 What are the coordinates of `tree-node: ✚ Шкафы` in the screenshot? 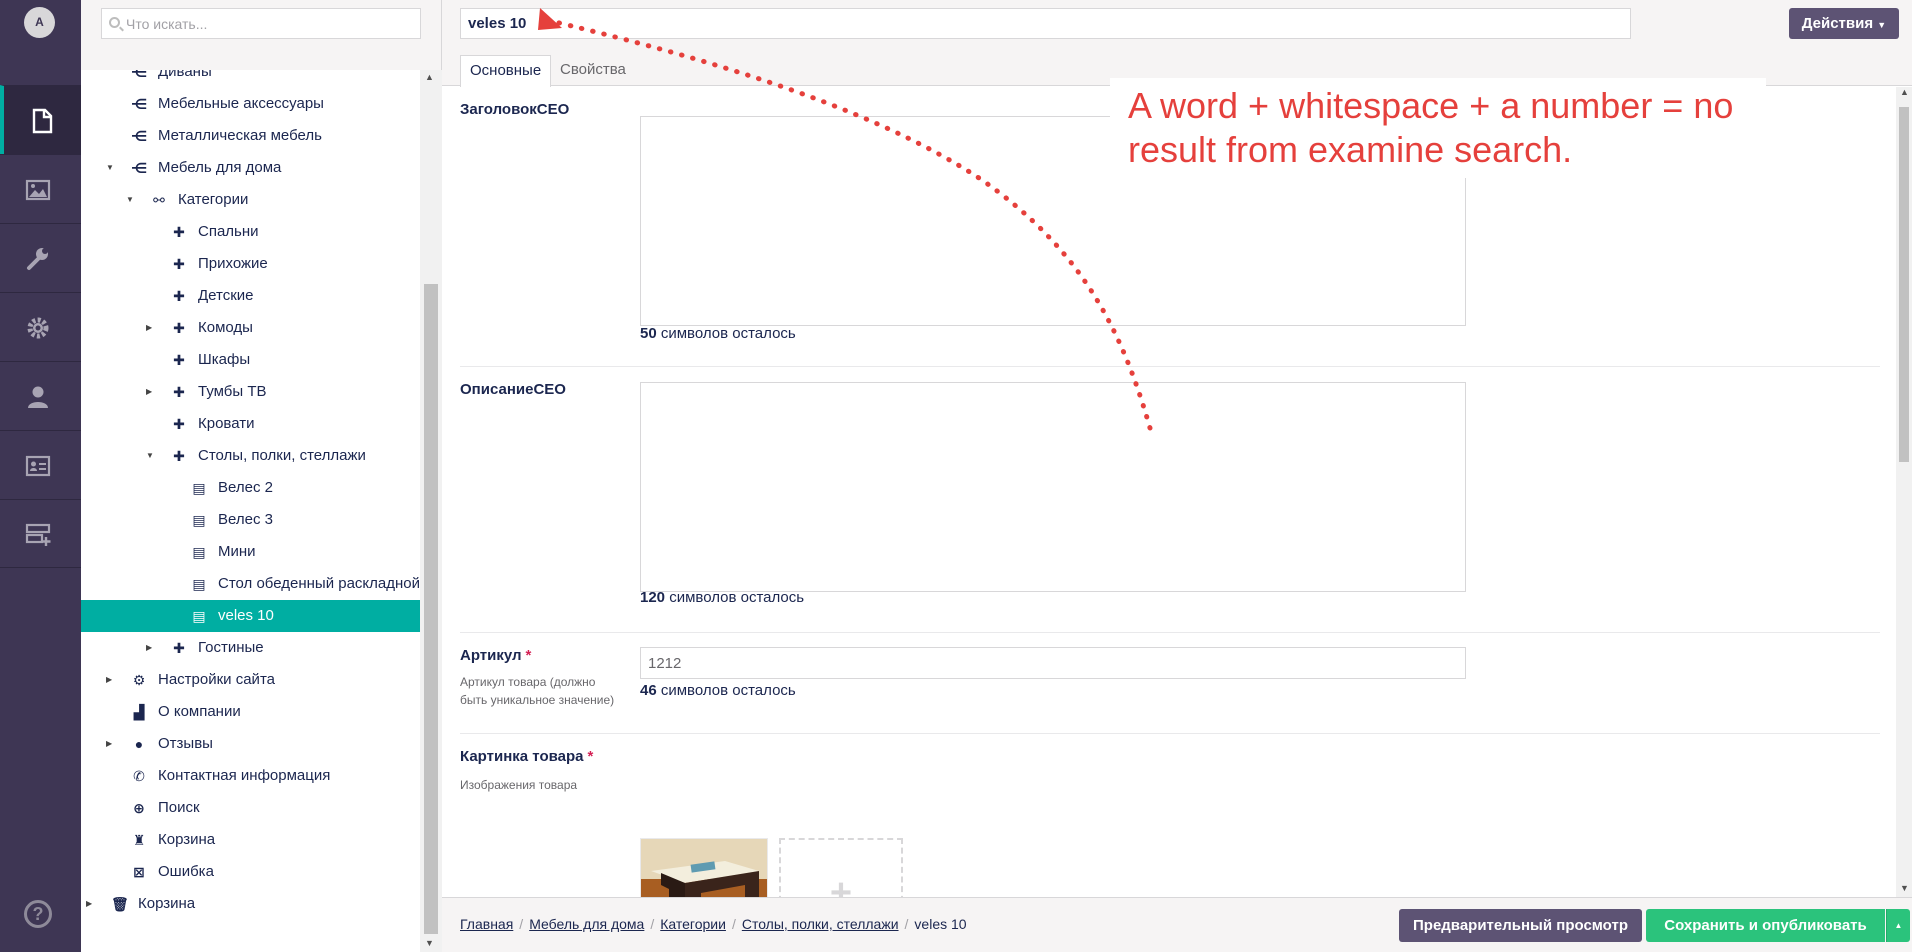 It's located at (250, 360).